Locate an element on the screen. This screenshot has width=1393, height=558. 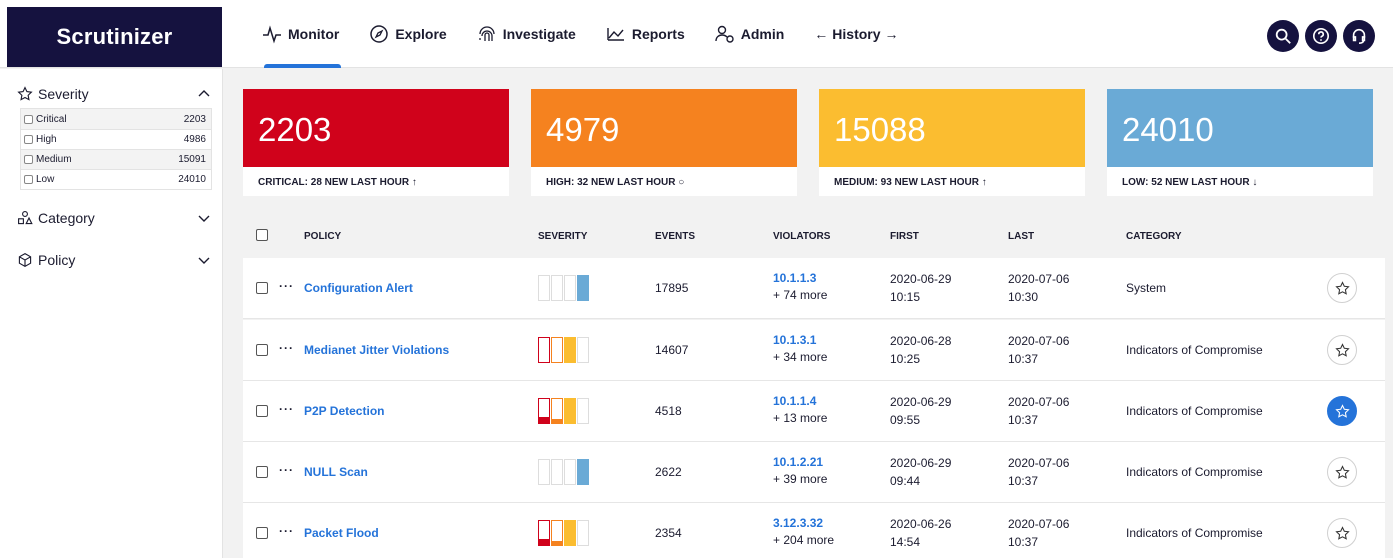
card-subtitle-text: MEDIUM: 93 NEW LAST HOUR is located at coordinates (906, 182).